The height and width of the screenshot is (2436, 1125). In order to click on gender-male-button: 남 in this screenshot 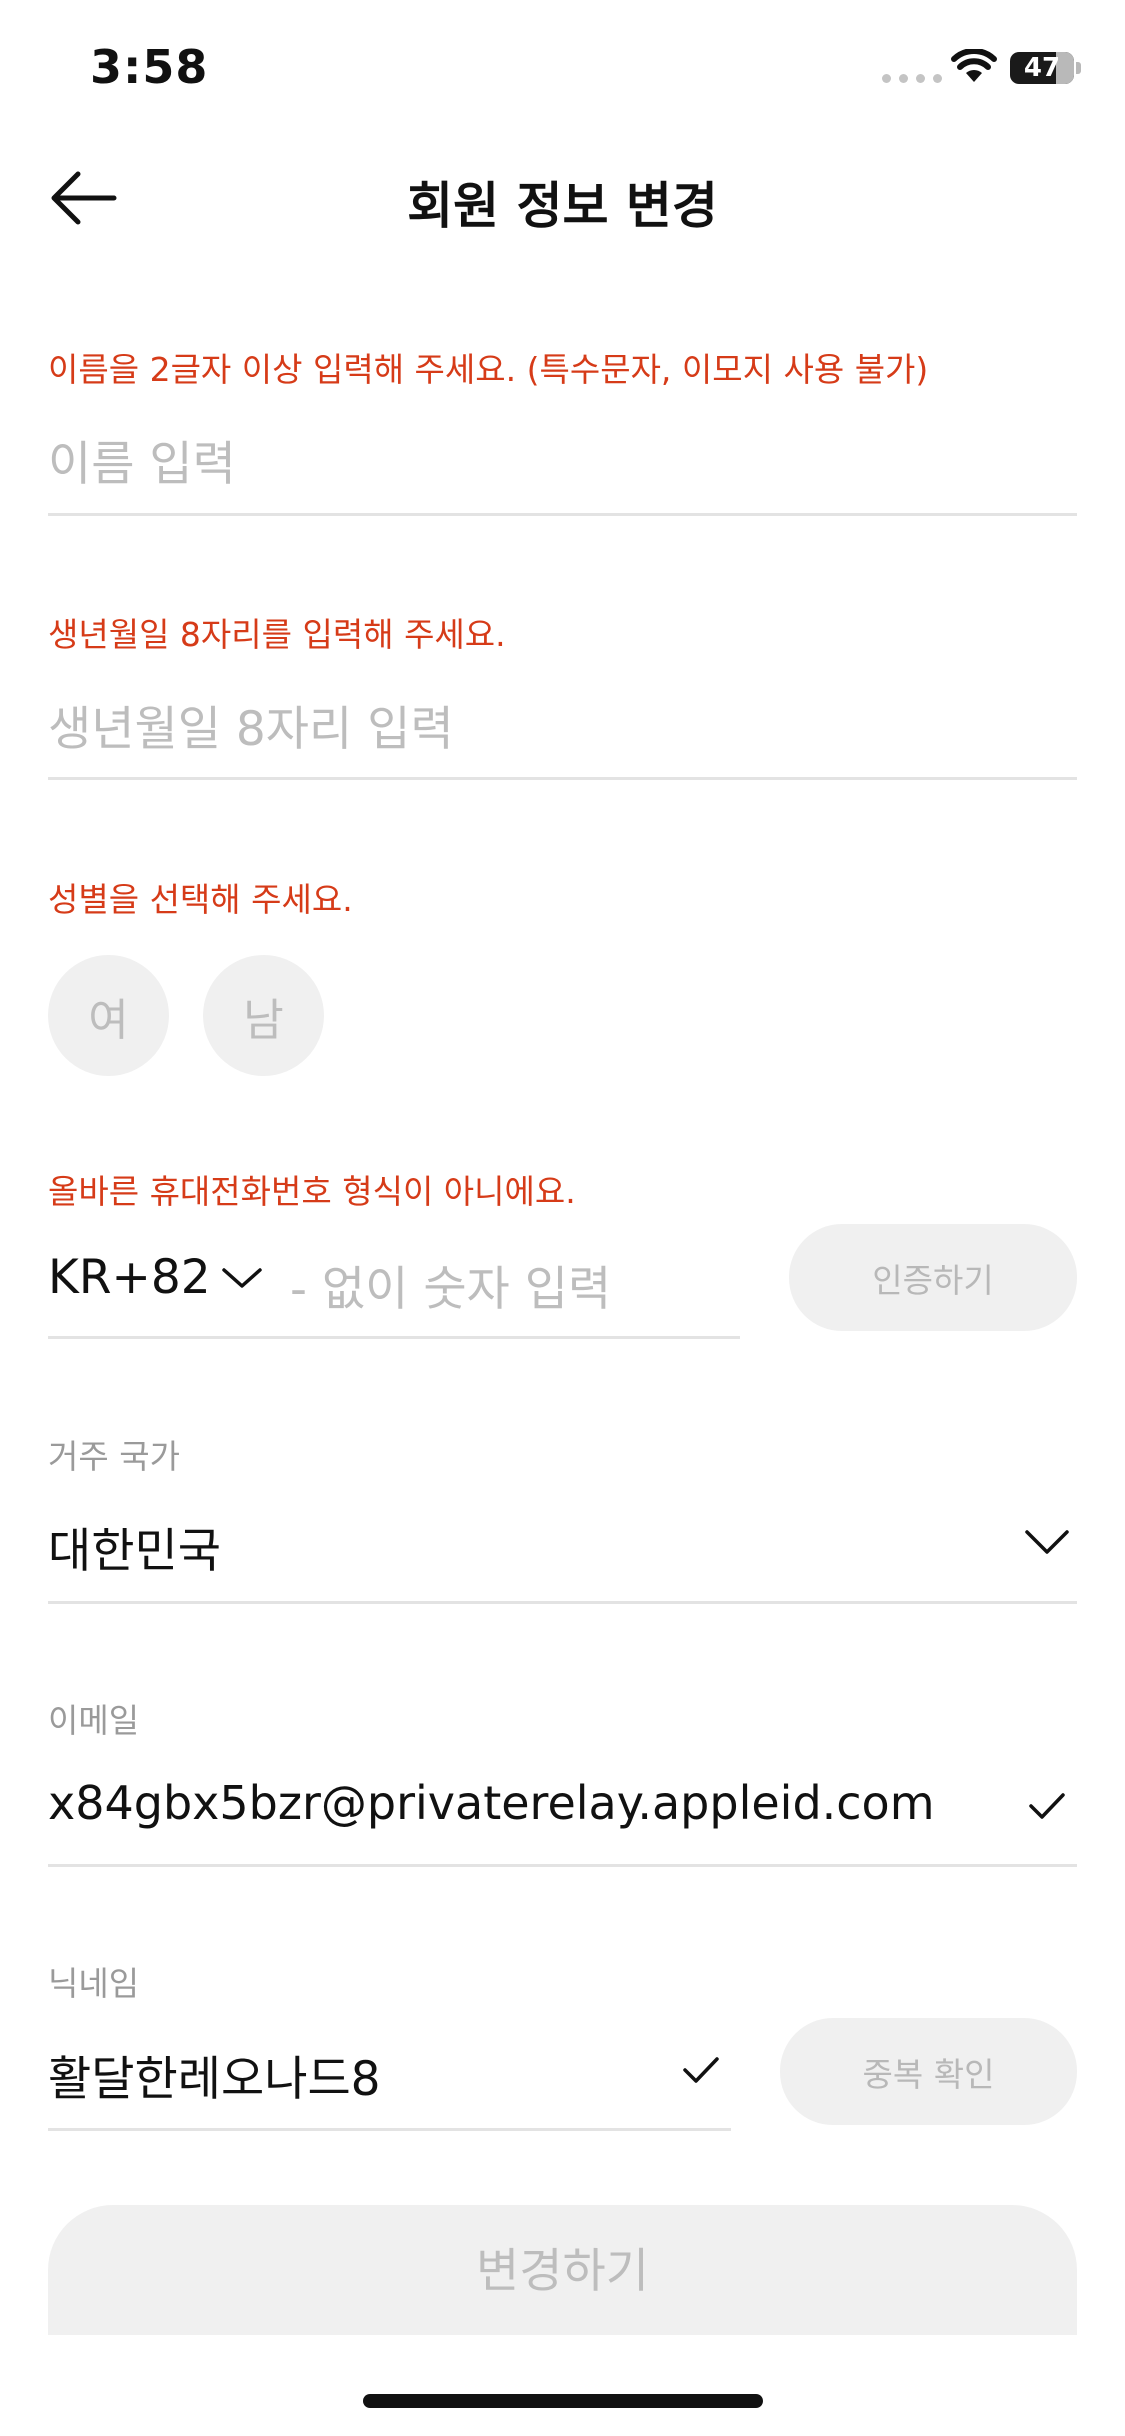, I will do `click(263, 1015)`.